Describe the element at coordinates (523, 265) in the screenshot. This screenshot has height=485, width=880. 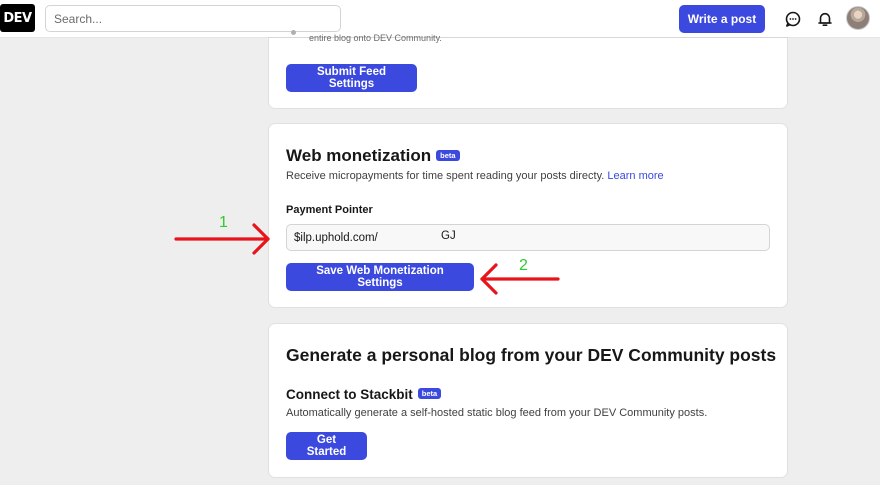
I see `annotation-number-2: 2` at that location.